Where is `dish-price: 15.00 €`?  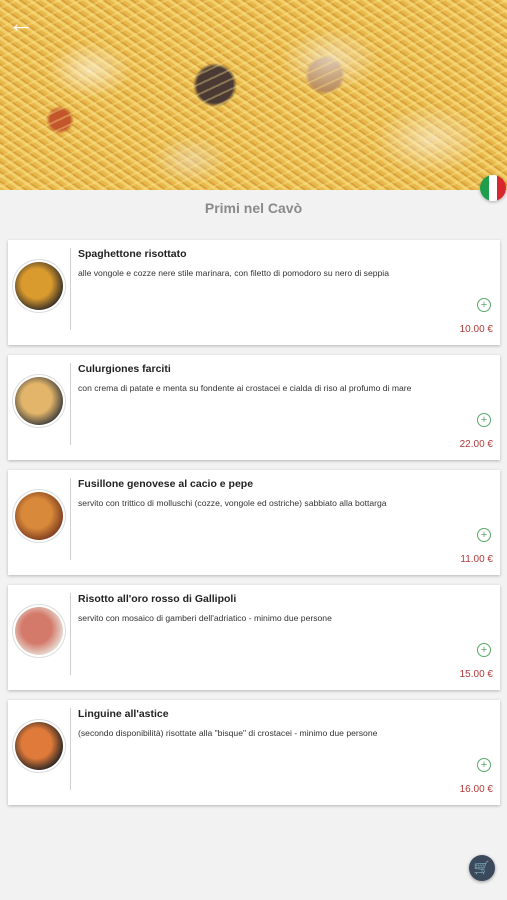
dish-price: 15.00 € is located at coordinates (476, 674).